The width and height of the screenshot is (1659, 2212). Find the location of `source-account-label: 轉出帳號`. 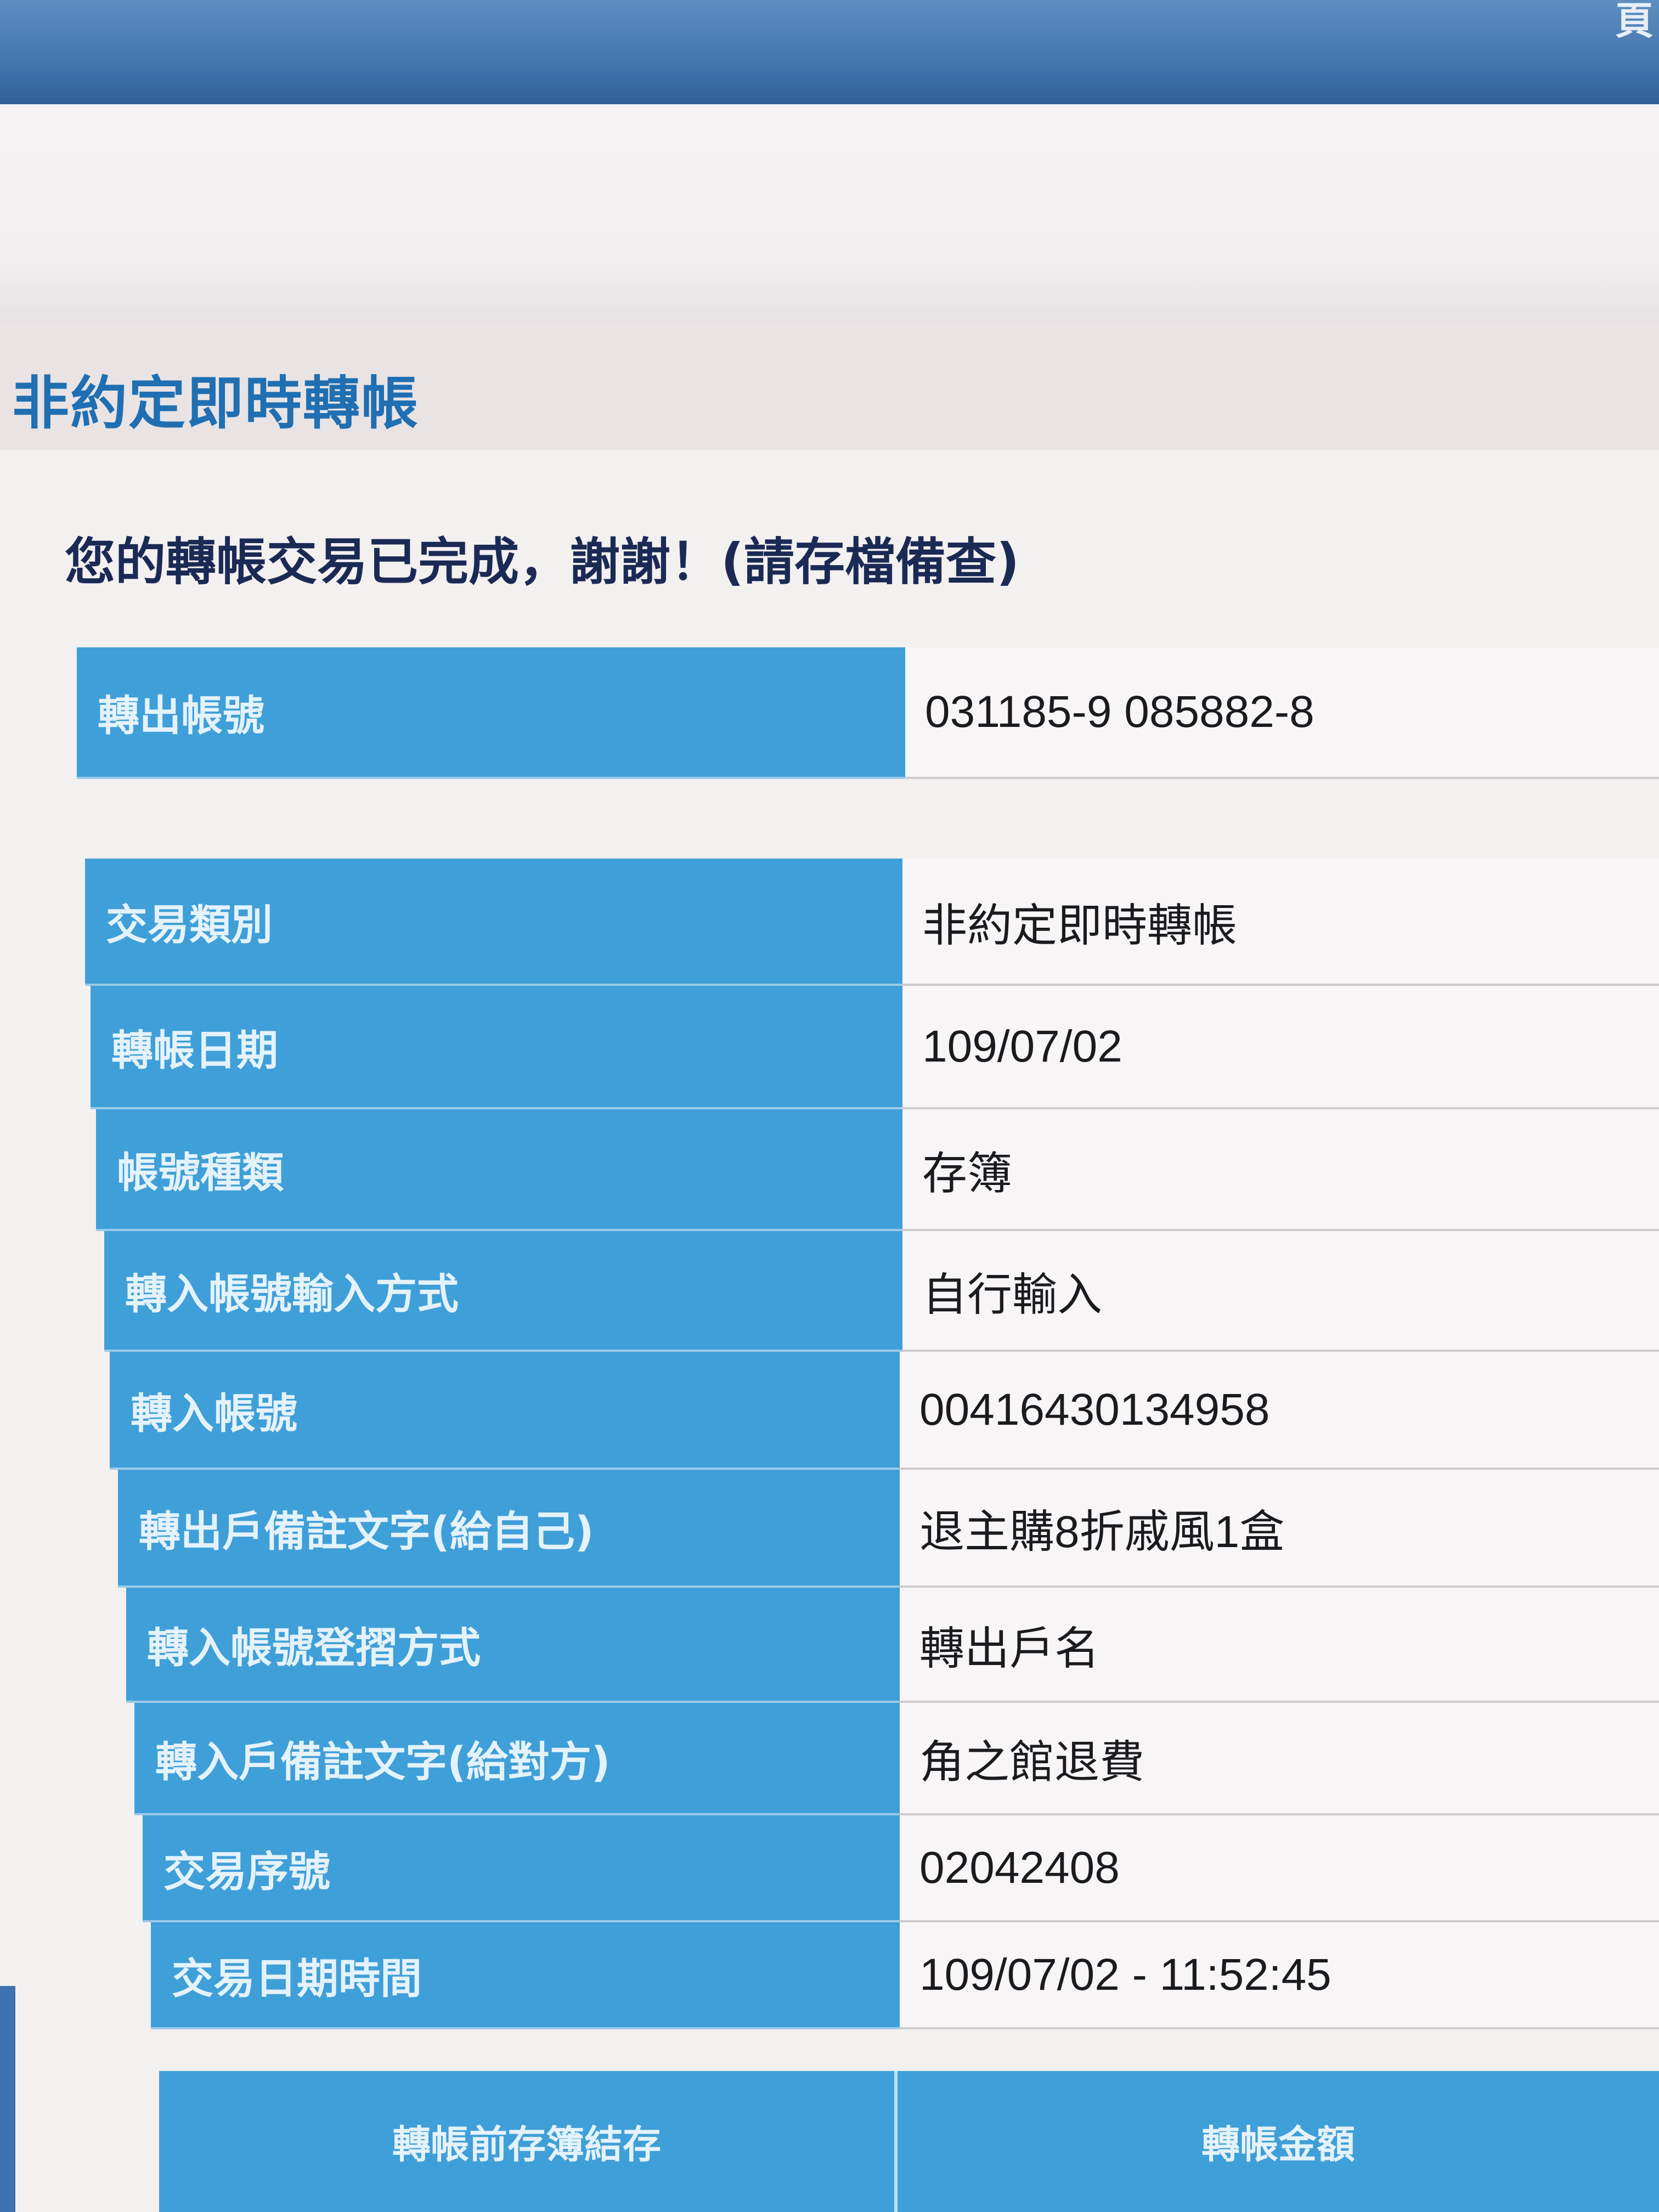

source-account-label: 轉出帳號 is located at coordinates (491, 713).